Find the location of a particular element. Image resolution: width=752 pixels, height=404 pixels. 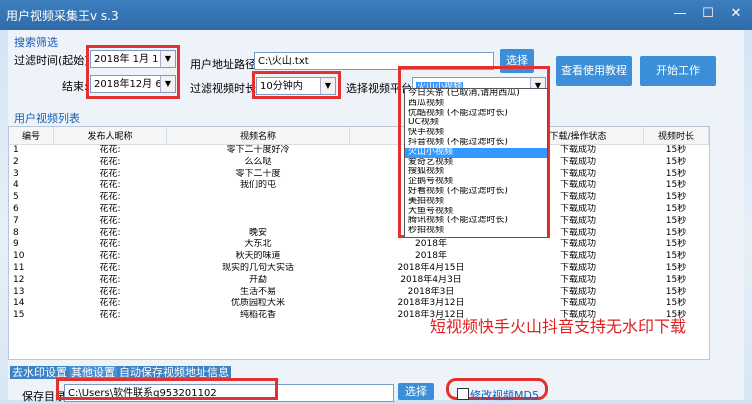

row-id: 13 is located at coordinates (19, 291).